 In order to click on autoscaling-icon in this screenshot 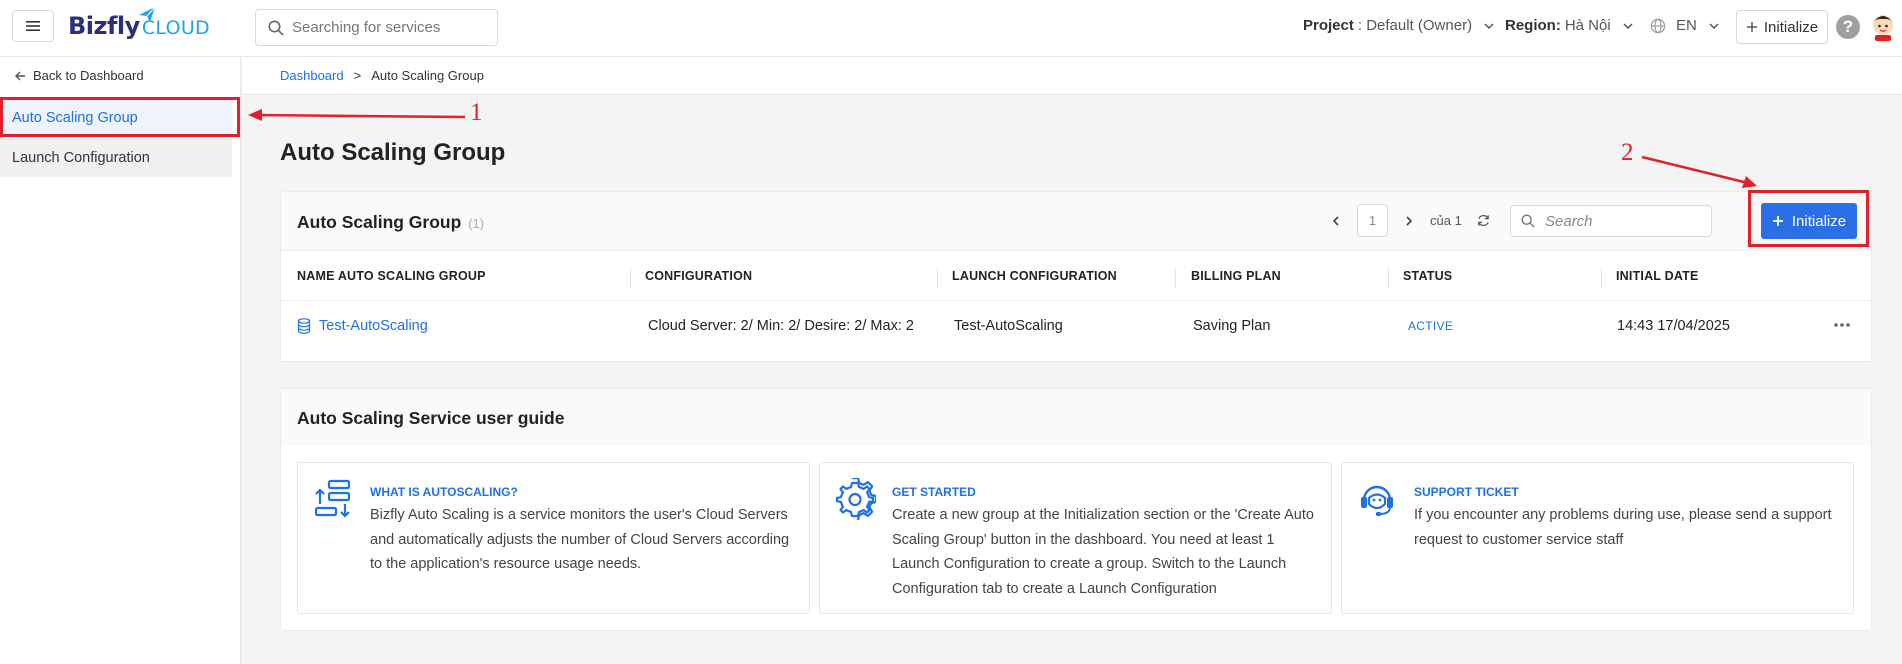, I will do `click(332, 498)`.